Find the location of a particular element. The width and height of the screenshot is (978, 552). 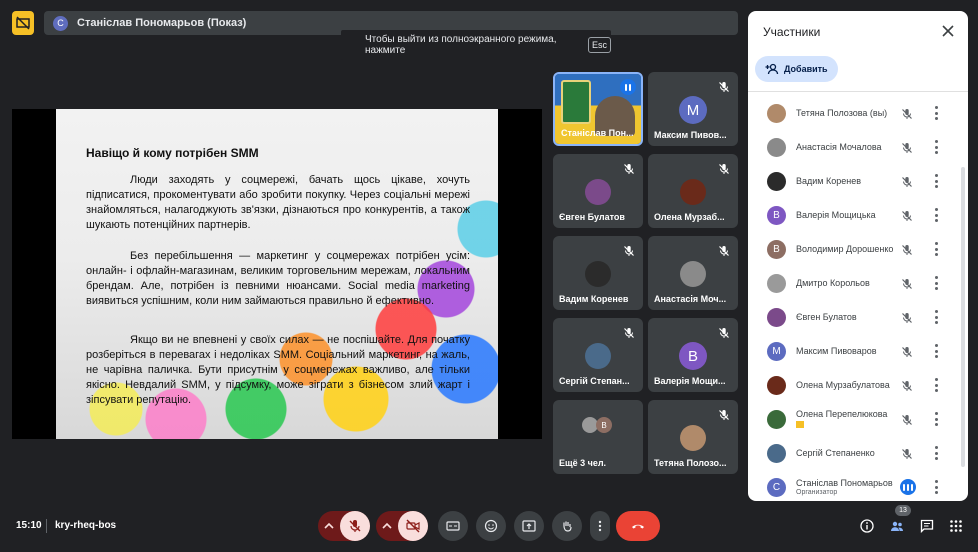

esc-key: Esc is located at coordinates (599, 45).